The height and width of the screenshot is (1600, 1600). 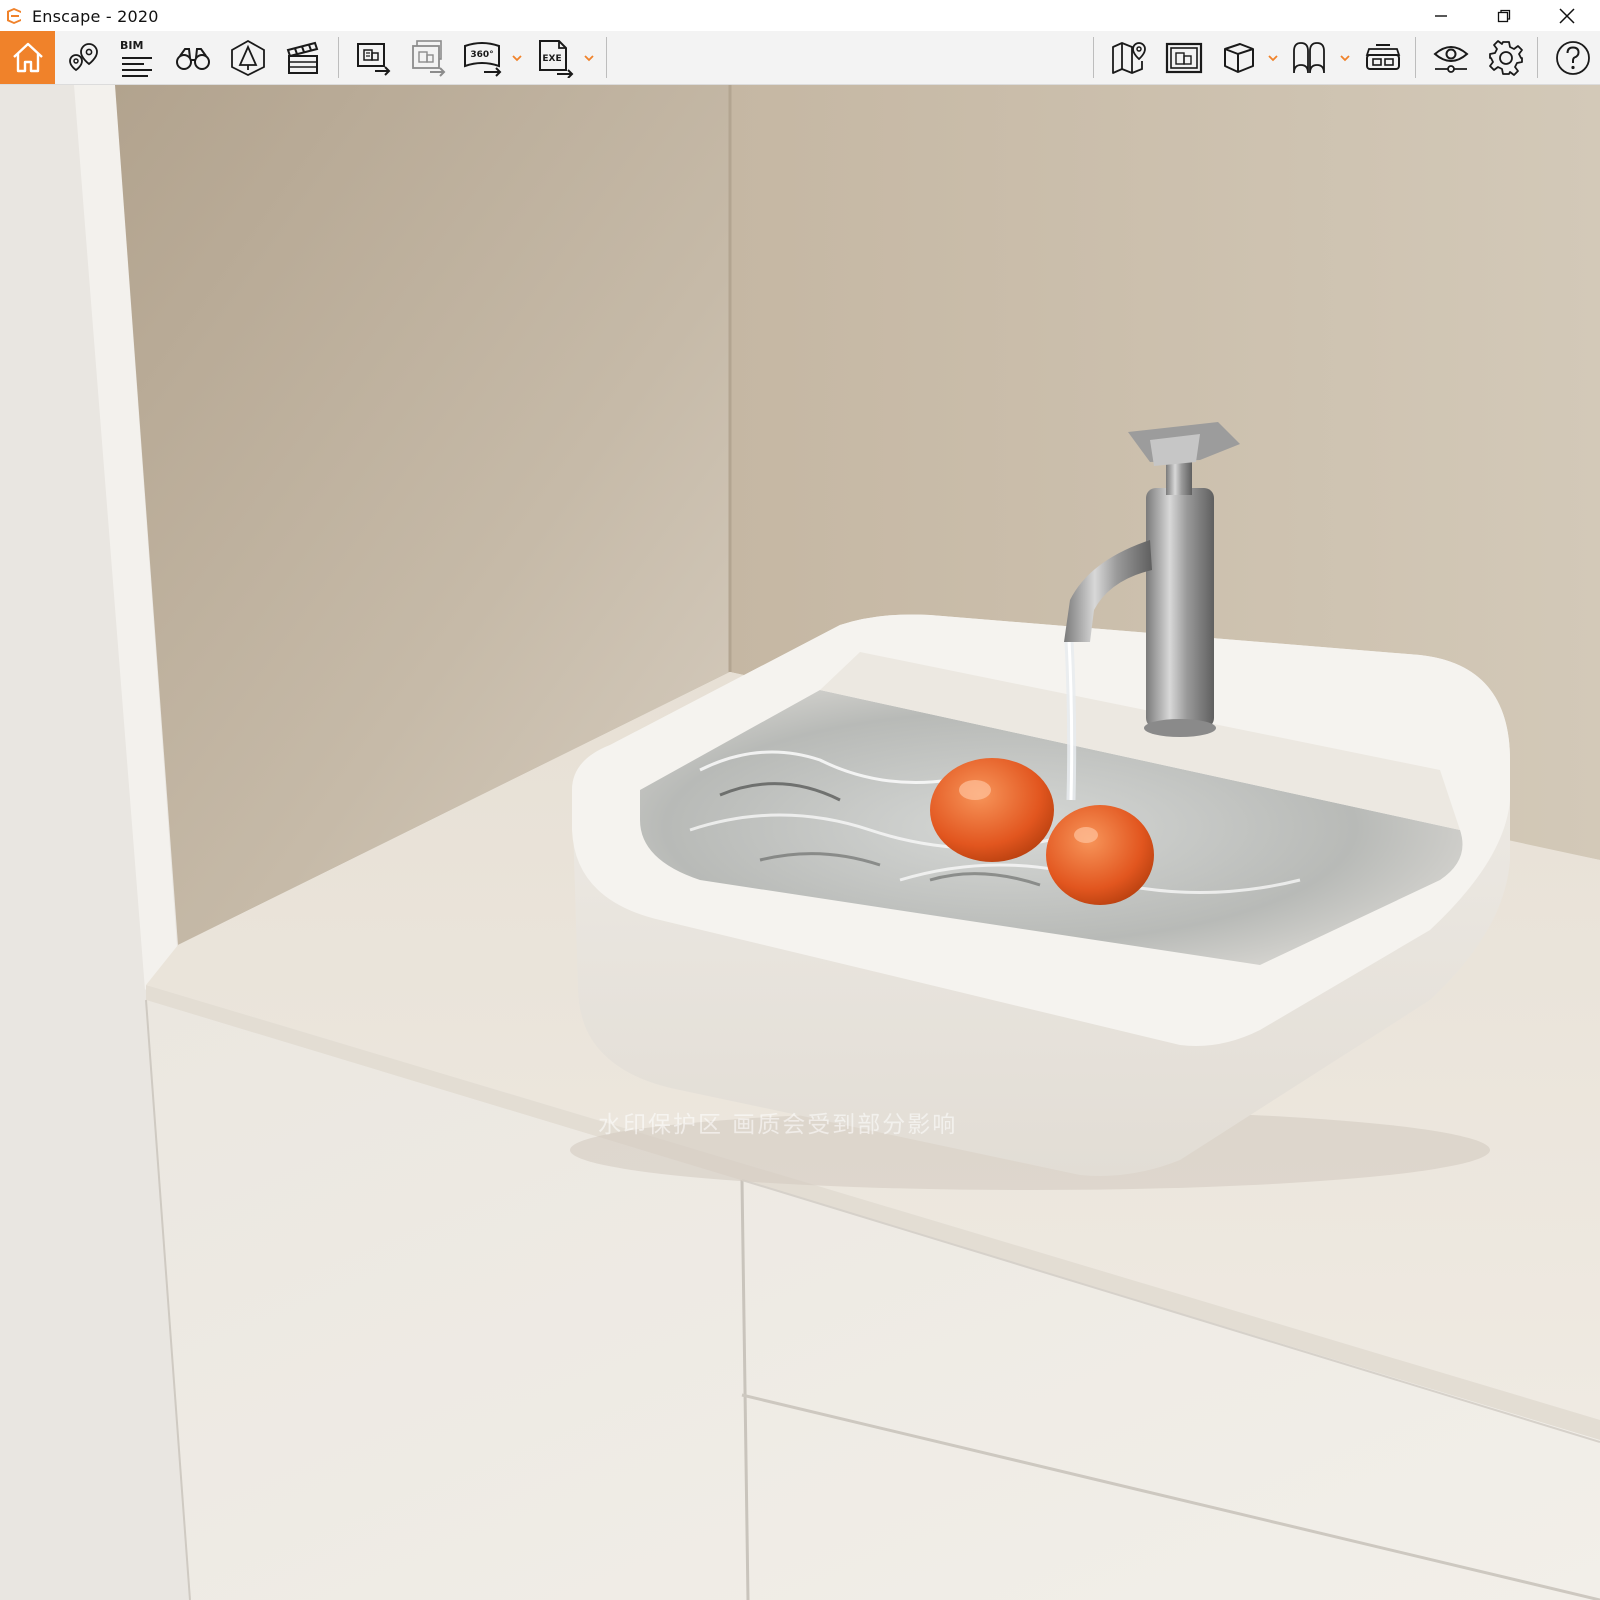 I want to click on location-pins-icon, so click(x=83, y=56).